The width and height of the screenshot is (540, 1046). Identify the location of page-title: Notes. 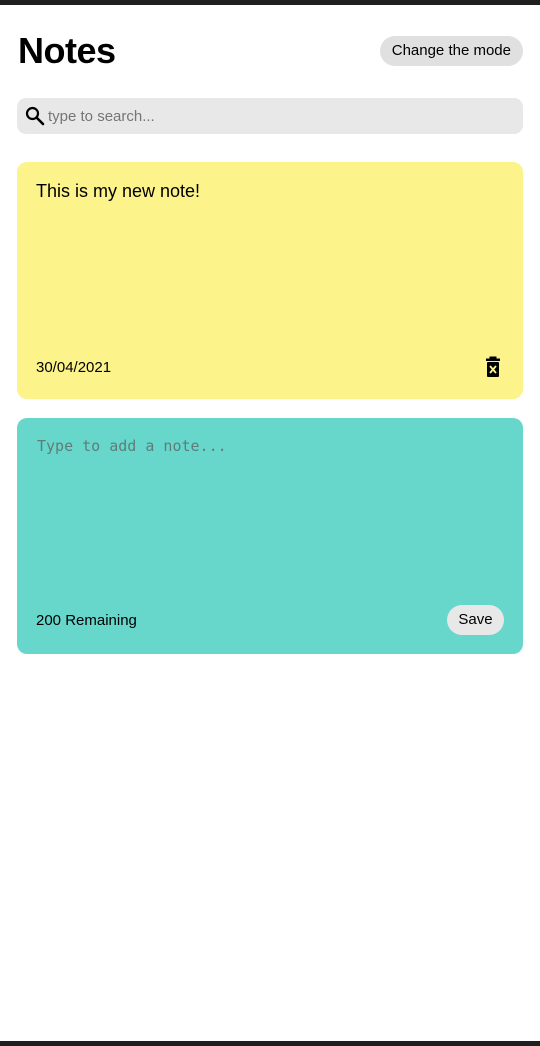
(67, 50).